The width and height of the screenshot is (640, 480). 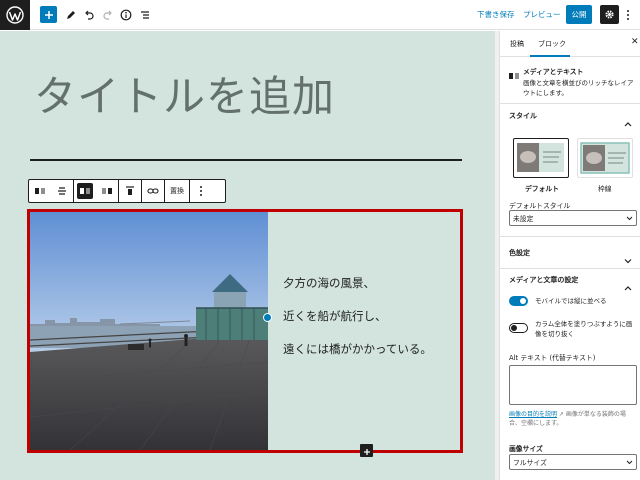 I want to click on preview-button: プレビュー, so click(x=542, y=14).